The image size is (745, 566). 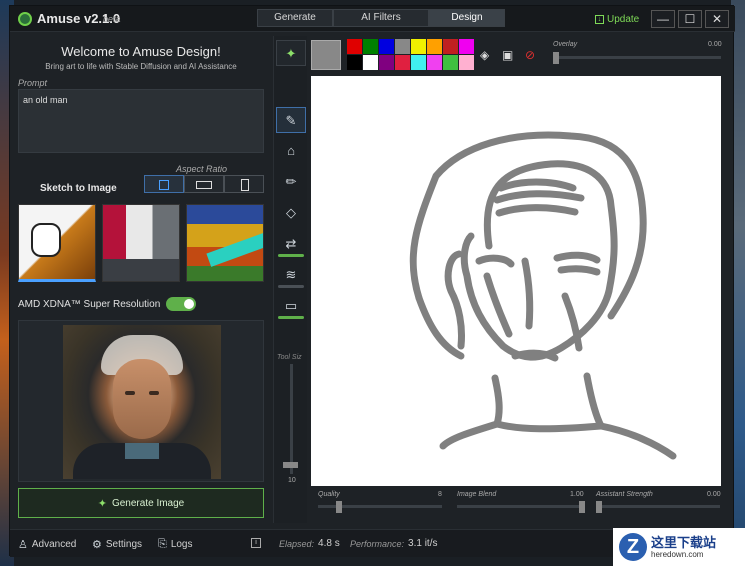 I want to click on aspect-portrait-button, so click(x=244, y=184).